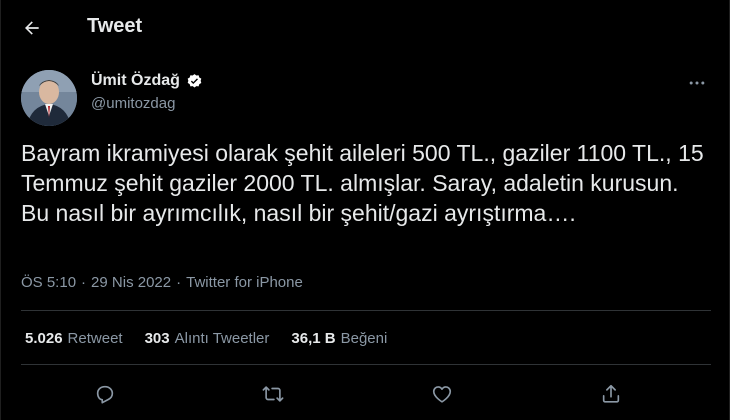 The width and height of the screenshot is (730, 420). Describe the element at coordinates (194, 80) in the screenshot. I see `verified-badge-icon` at that location.